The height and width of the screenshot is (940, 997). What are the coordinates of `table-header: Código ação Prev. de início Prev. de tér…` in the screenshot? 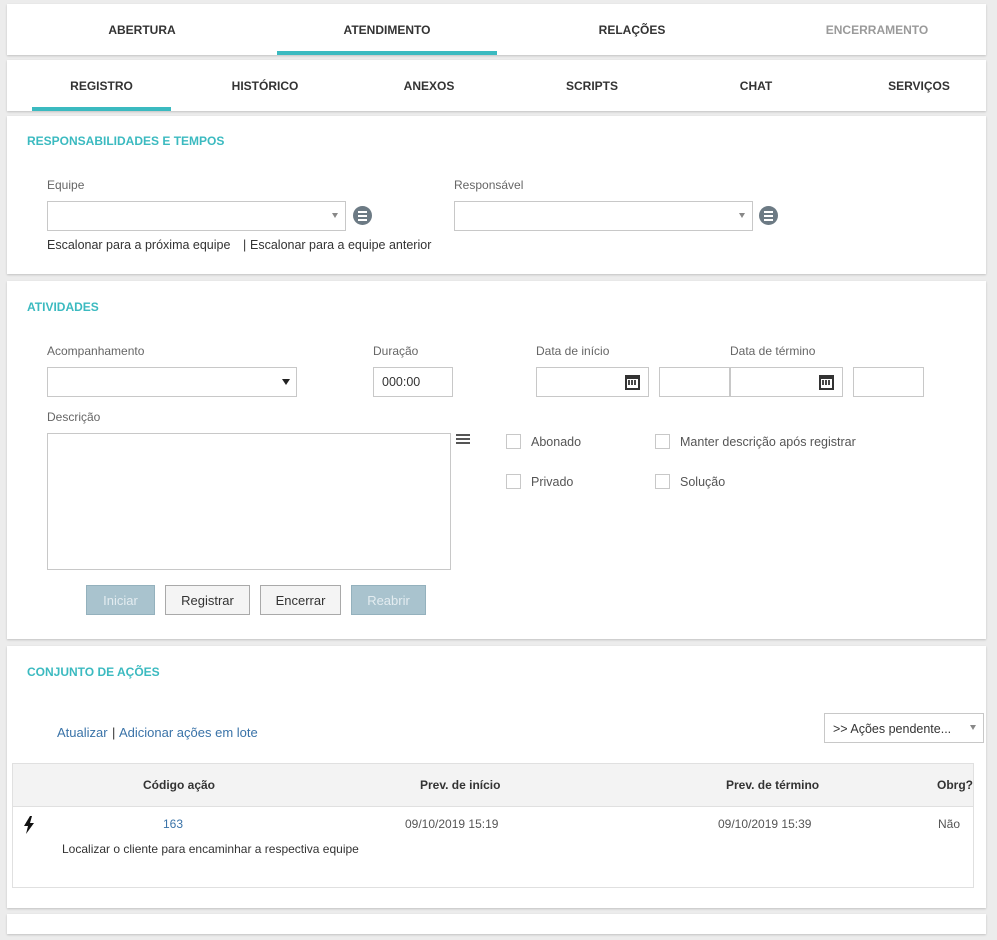 It's located at (493, 785).